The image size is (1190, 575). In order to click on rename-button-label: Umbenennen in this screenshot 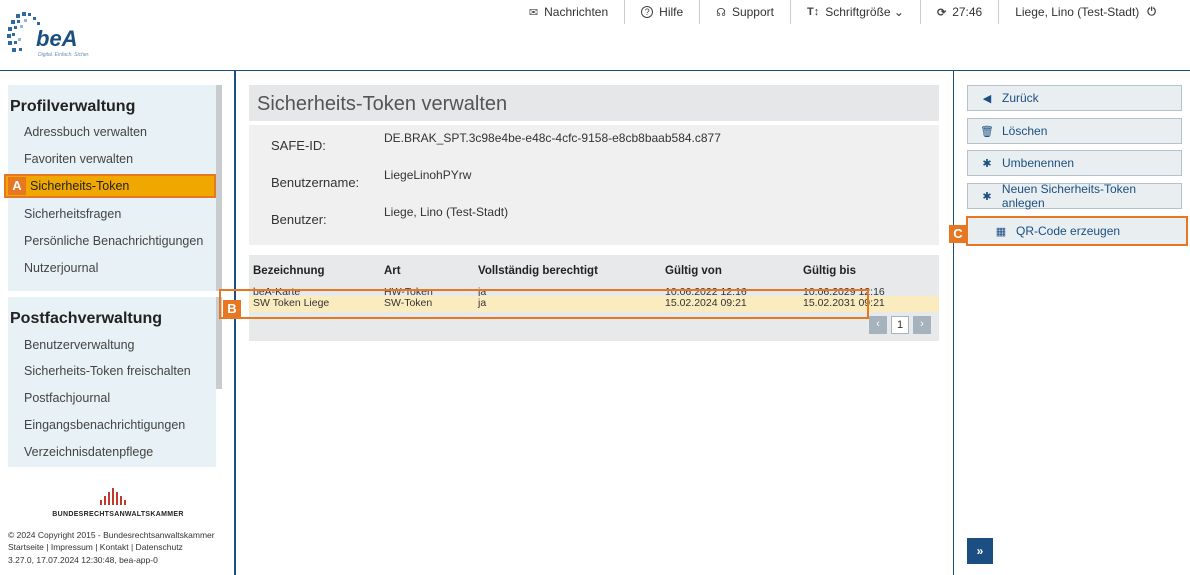, I will do `click(1038, 163)`.